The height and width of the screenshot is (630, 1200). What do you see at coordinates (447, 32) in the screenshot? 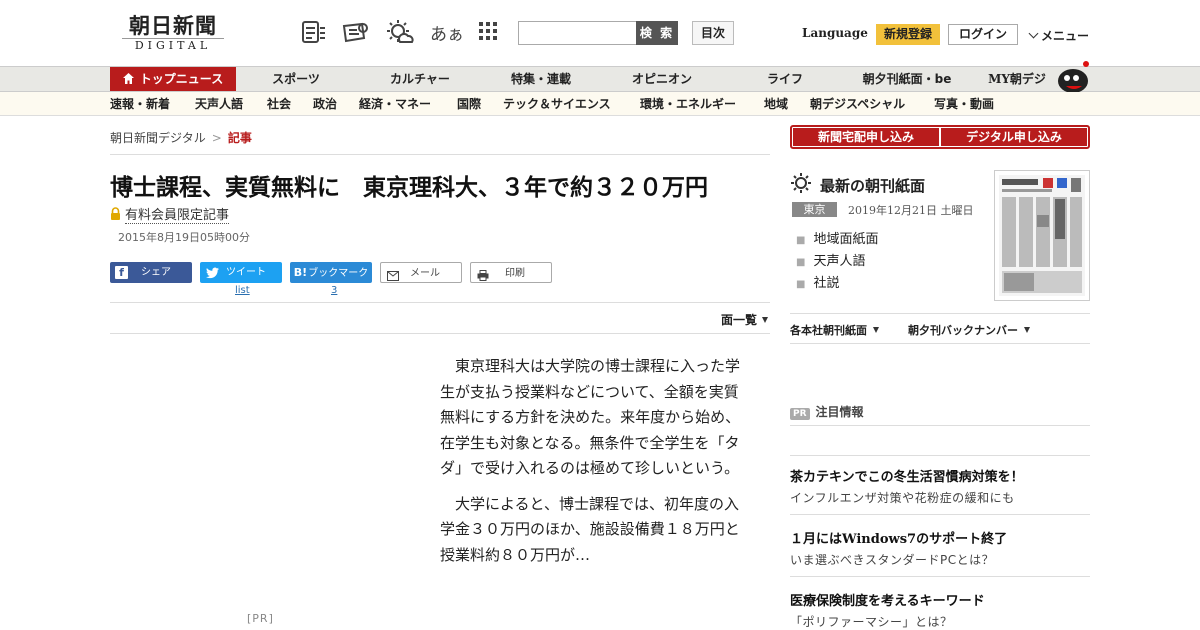
I see `font-size-icon: あぁ` at bounding box center [447, 32].